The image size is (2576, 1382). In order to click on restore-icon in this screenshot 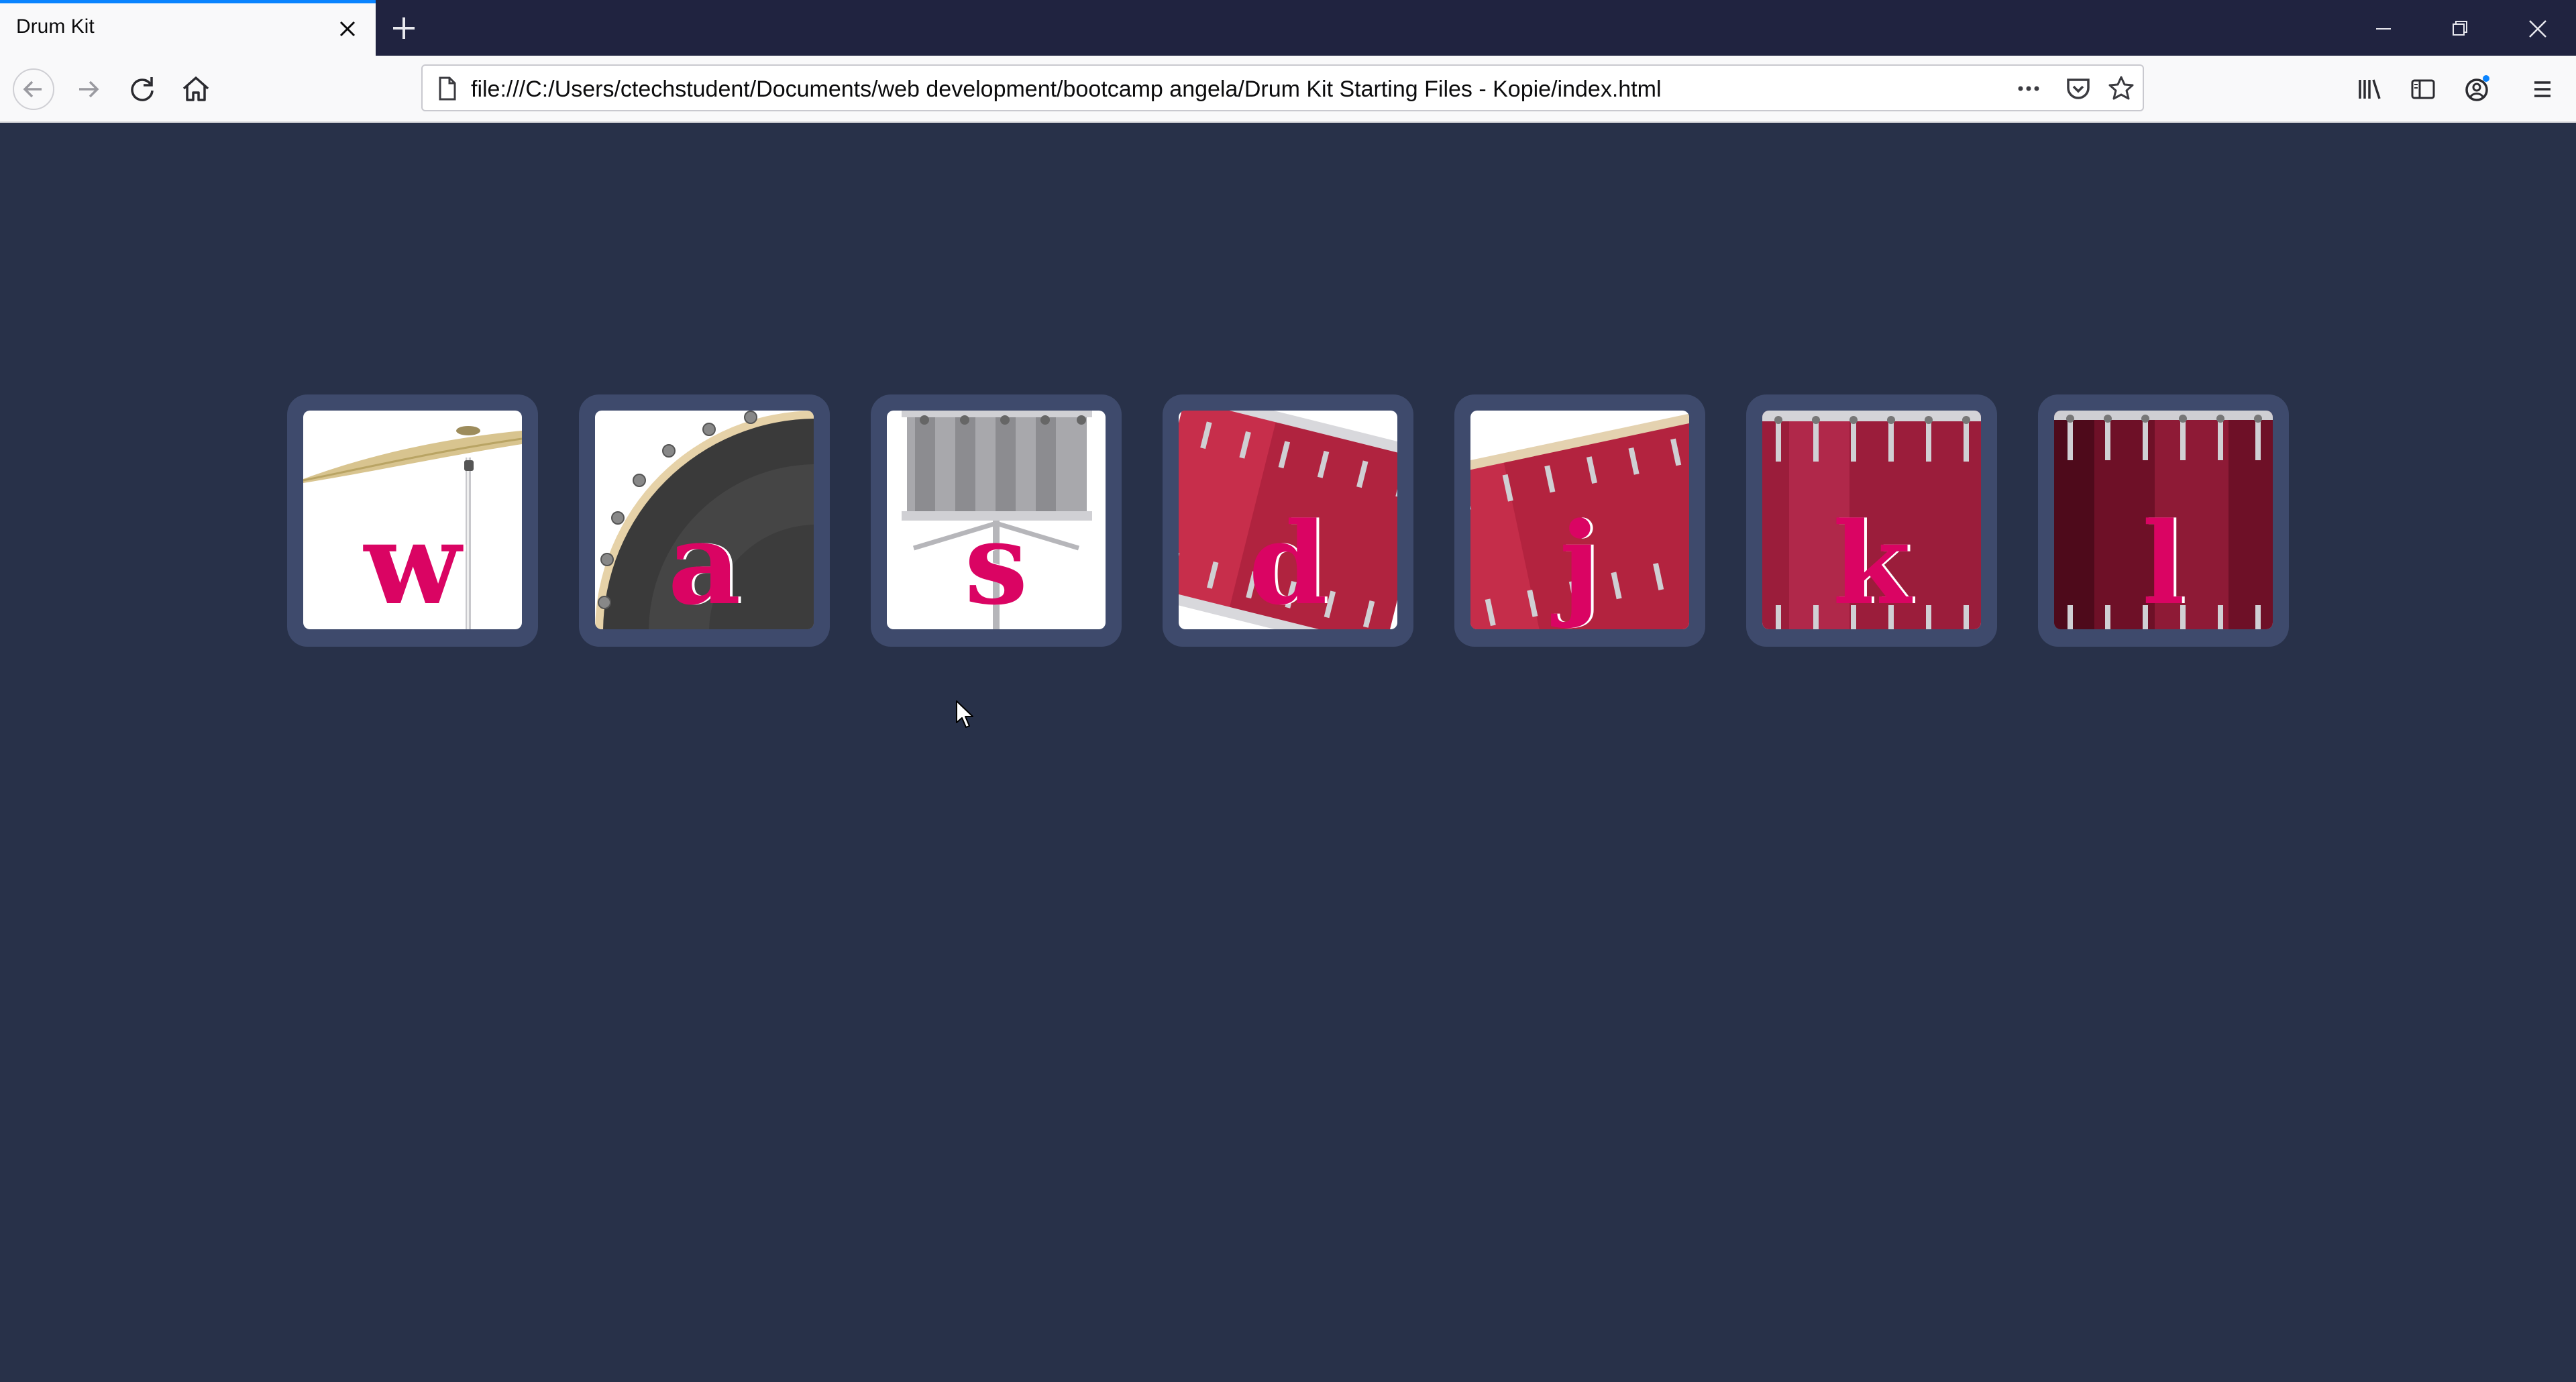, I will do `click(2460, 29)`.